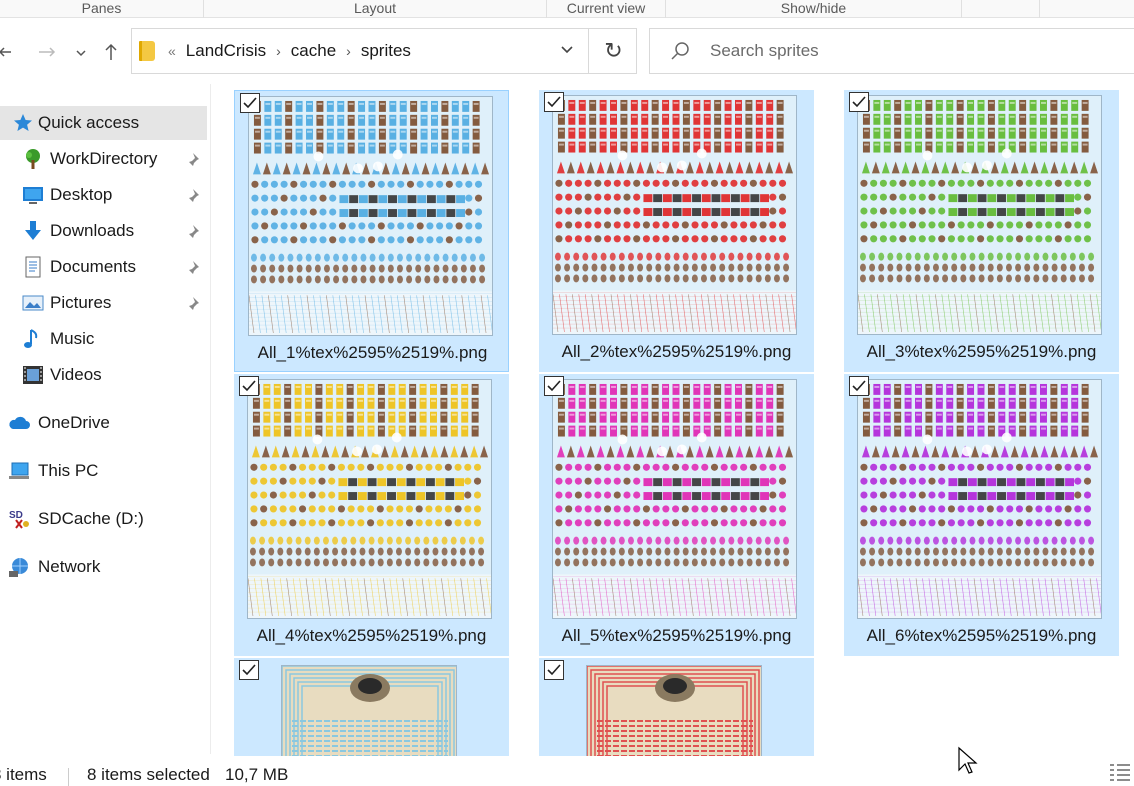  Describe the element at coordinates (375, 9) in the screenshot. I see `ribbon-group-layout: Layout` at that location.